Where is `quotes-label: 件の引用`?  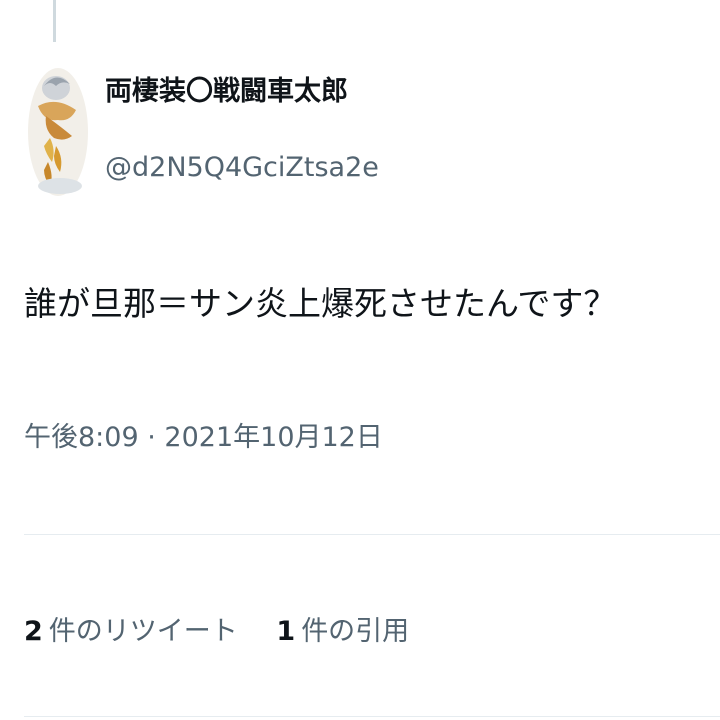
quotes-label: 件の引用 is located at coordinates (355, 631).